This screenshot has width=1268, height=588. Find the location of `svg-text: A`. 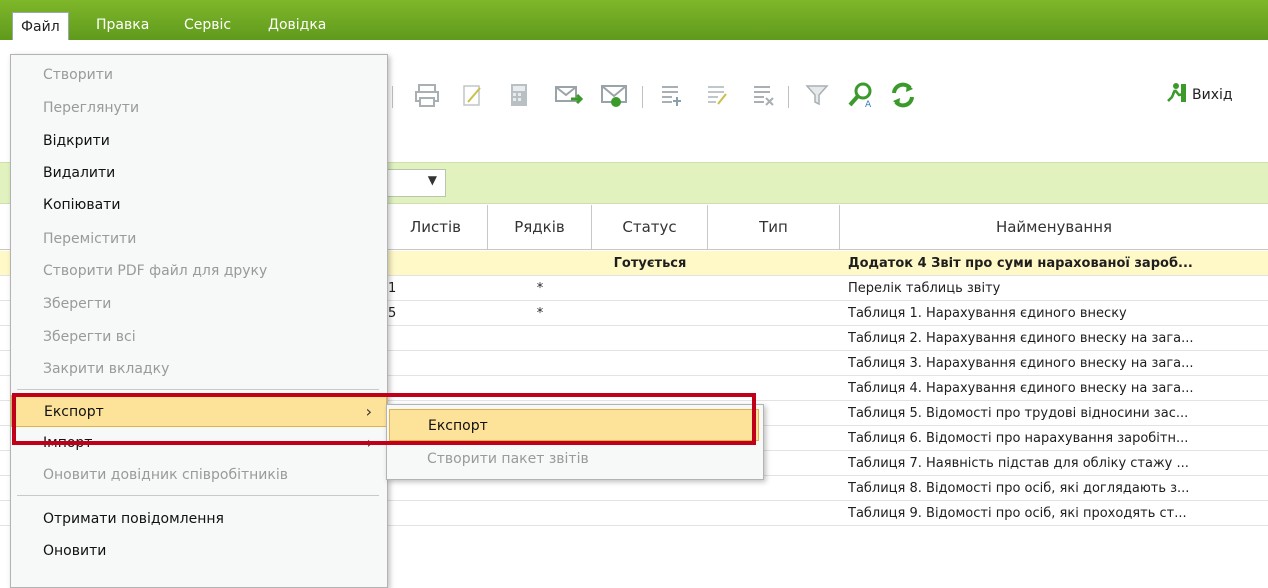

svg-text: A is located at coordinates (868, 104).